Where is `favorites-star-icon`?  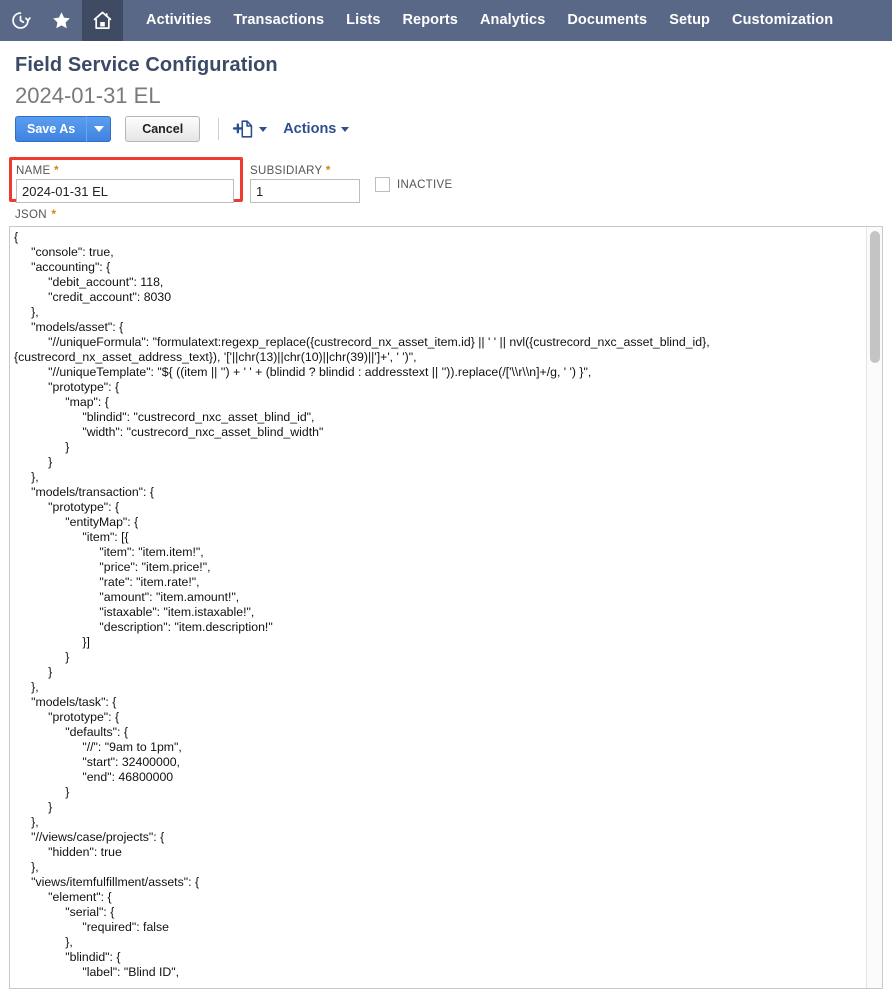
favorites-star-icon is located at coordinates (61, 20).